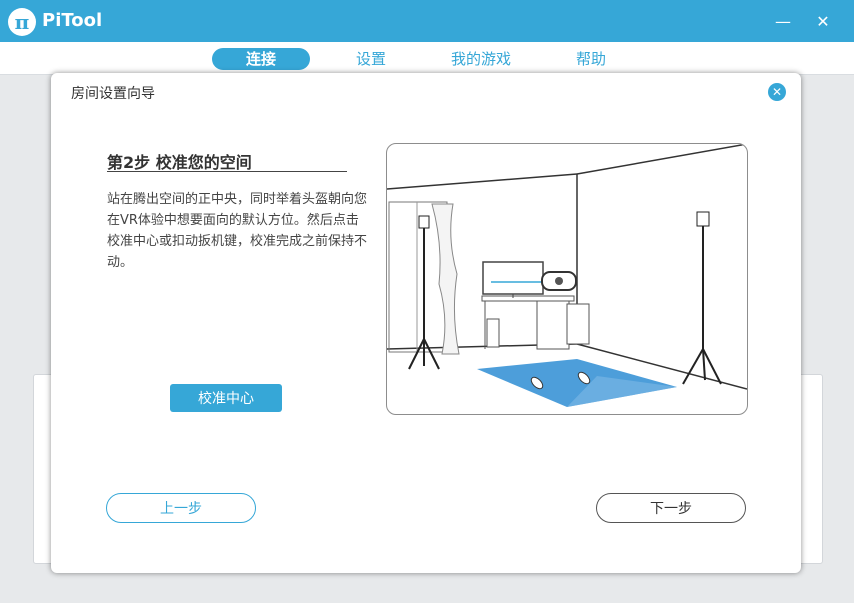 This screenshot has width=854, height=603. I want to click on calibrate-center-button: 校准中心, so click(226, 398).